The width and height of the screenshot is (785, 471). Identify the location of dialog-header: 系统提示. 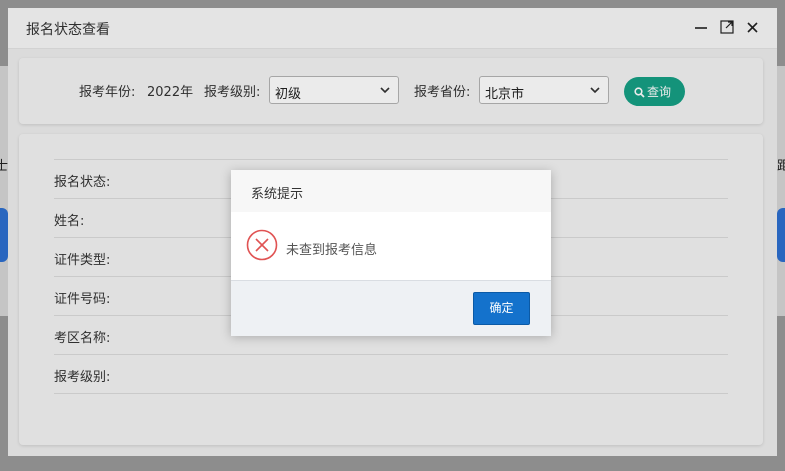
(391, 191).